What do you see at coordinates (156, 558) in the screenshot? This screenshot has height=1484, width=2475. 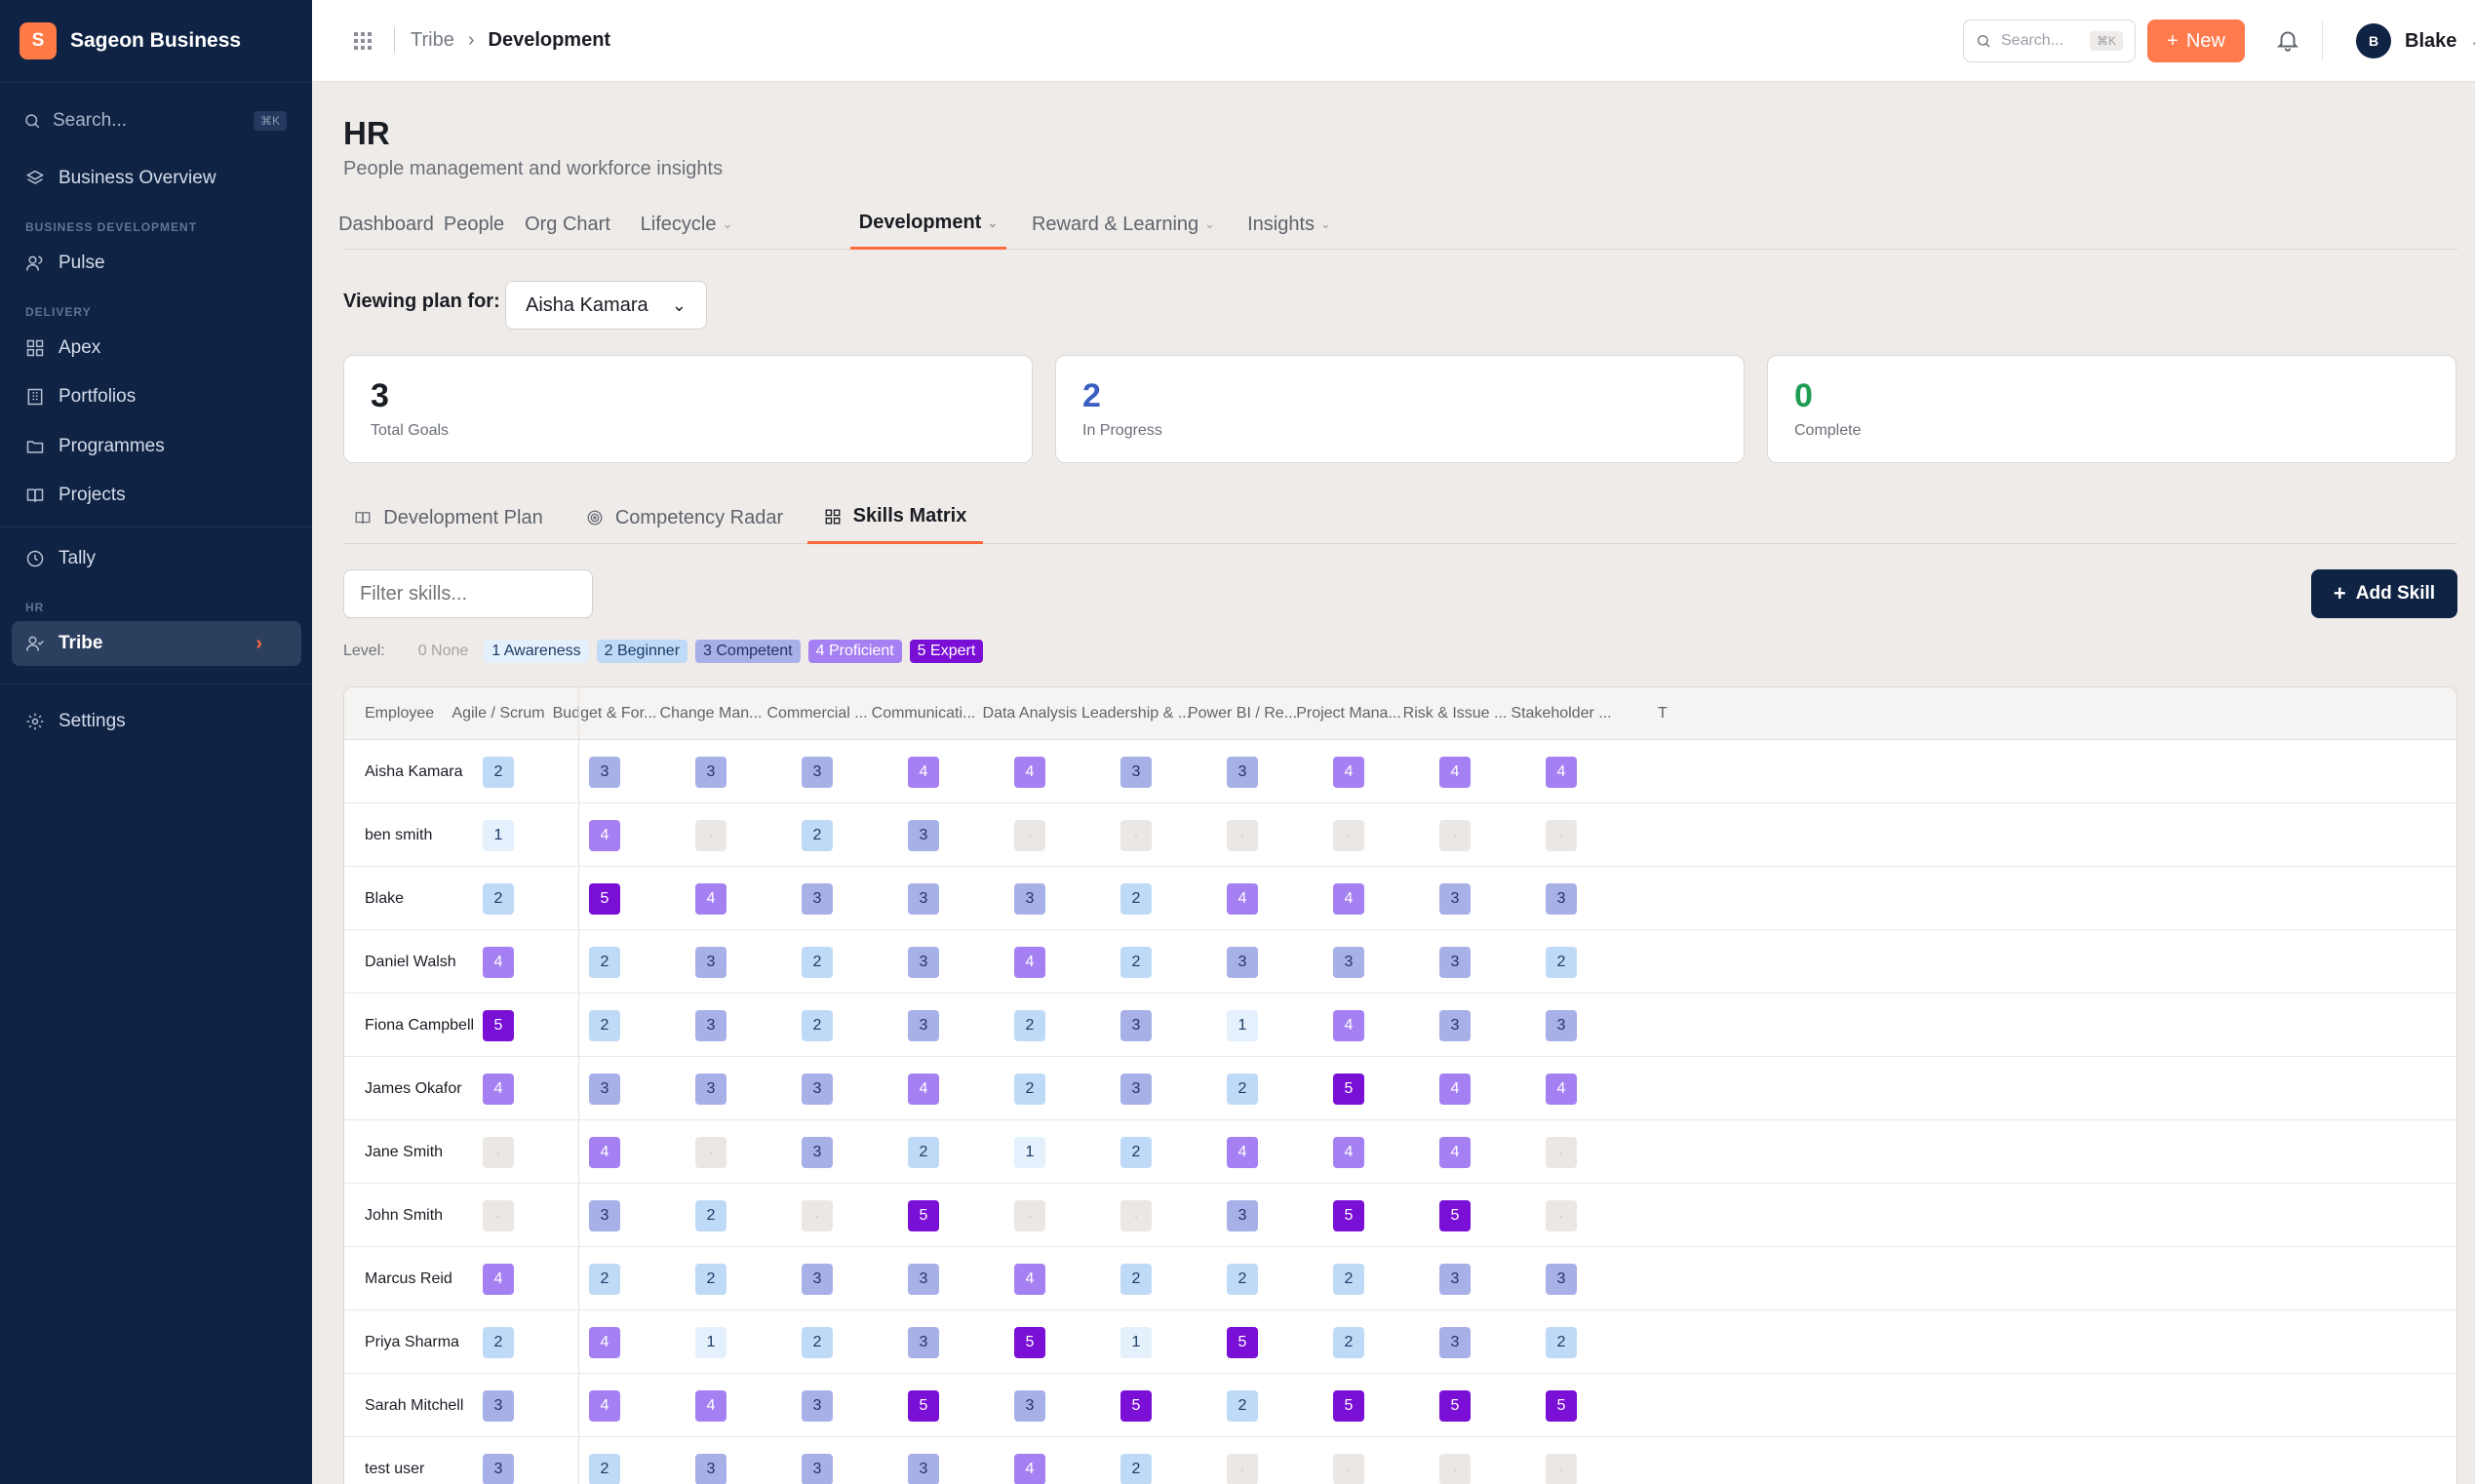 I see `sidebar-item-tally: Tally` at bounding box center [156, 558].